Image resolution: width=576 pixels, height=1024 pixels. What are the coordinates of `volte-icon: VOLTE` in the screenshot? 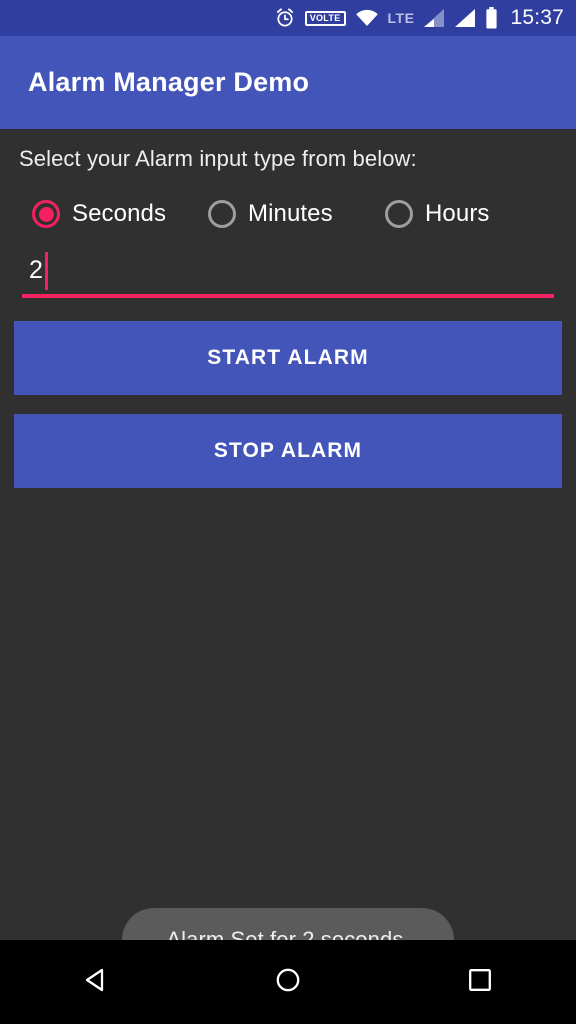 It's located at (325, 18).